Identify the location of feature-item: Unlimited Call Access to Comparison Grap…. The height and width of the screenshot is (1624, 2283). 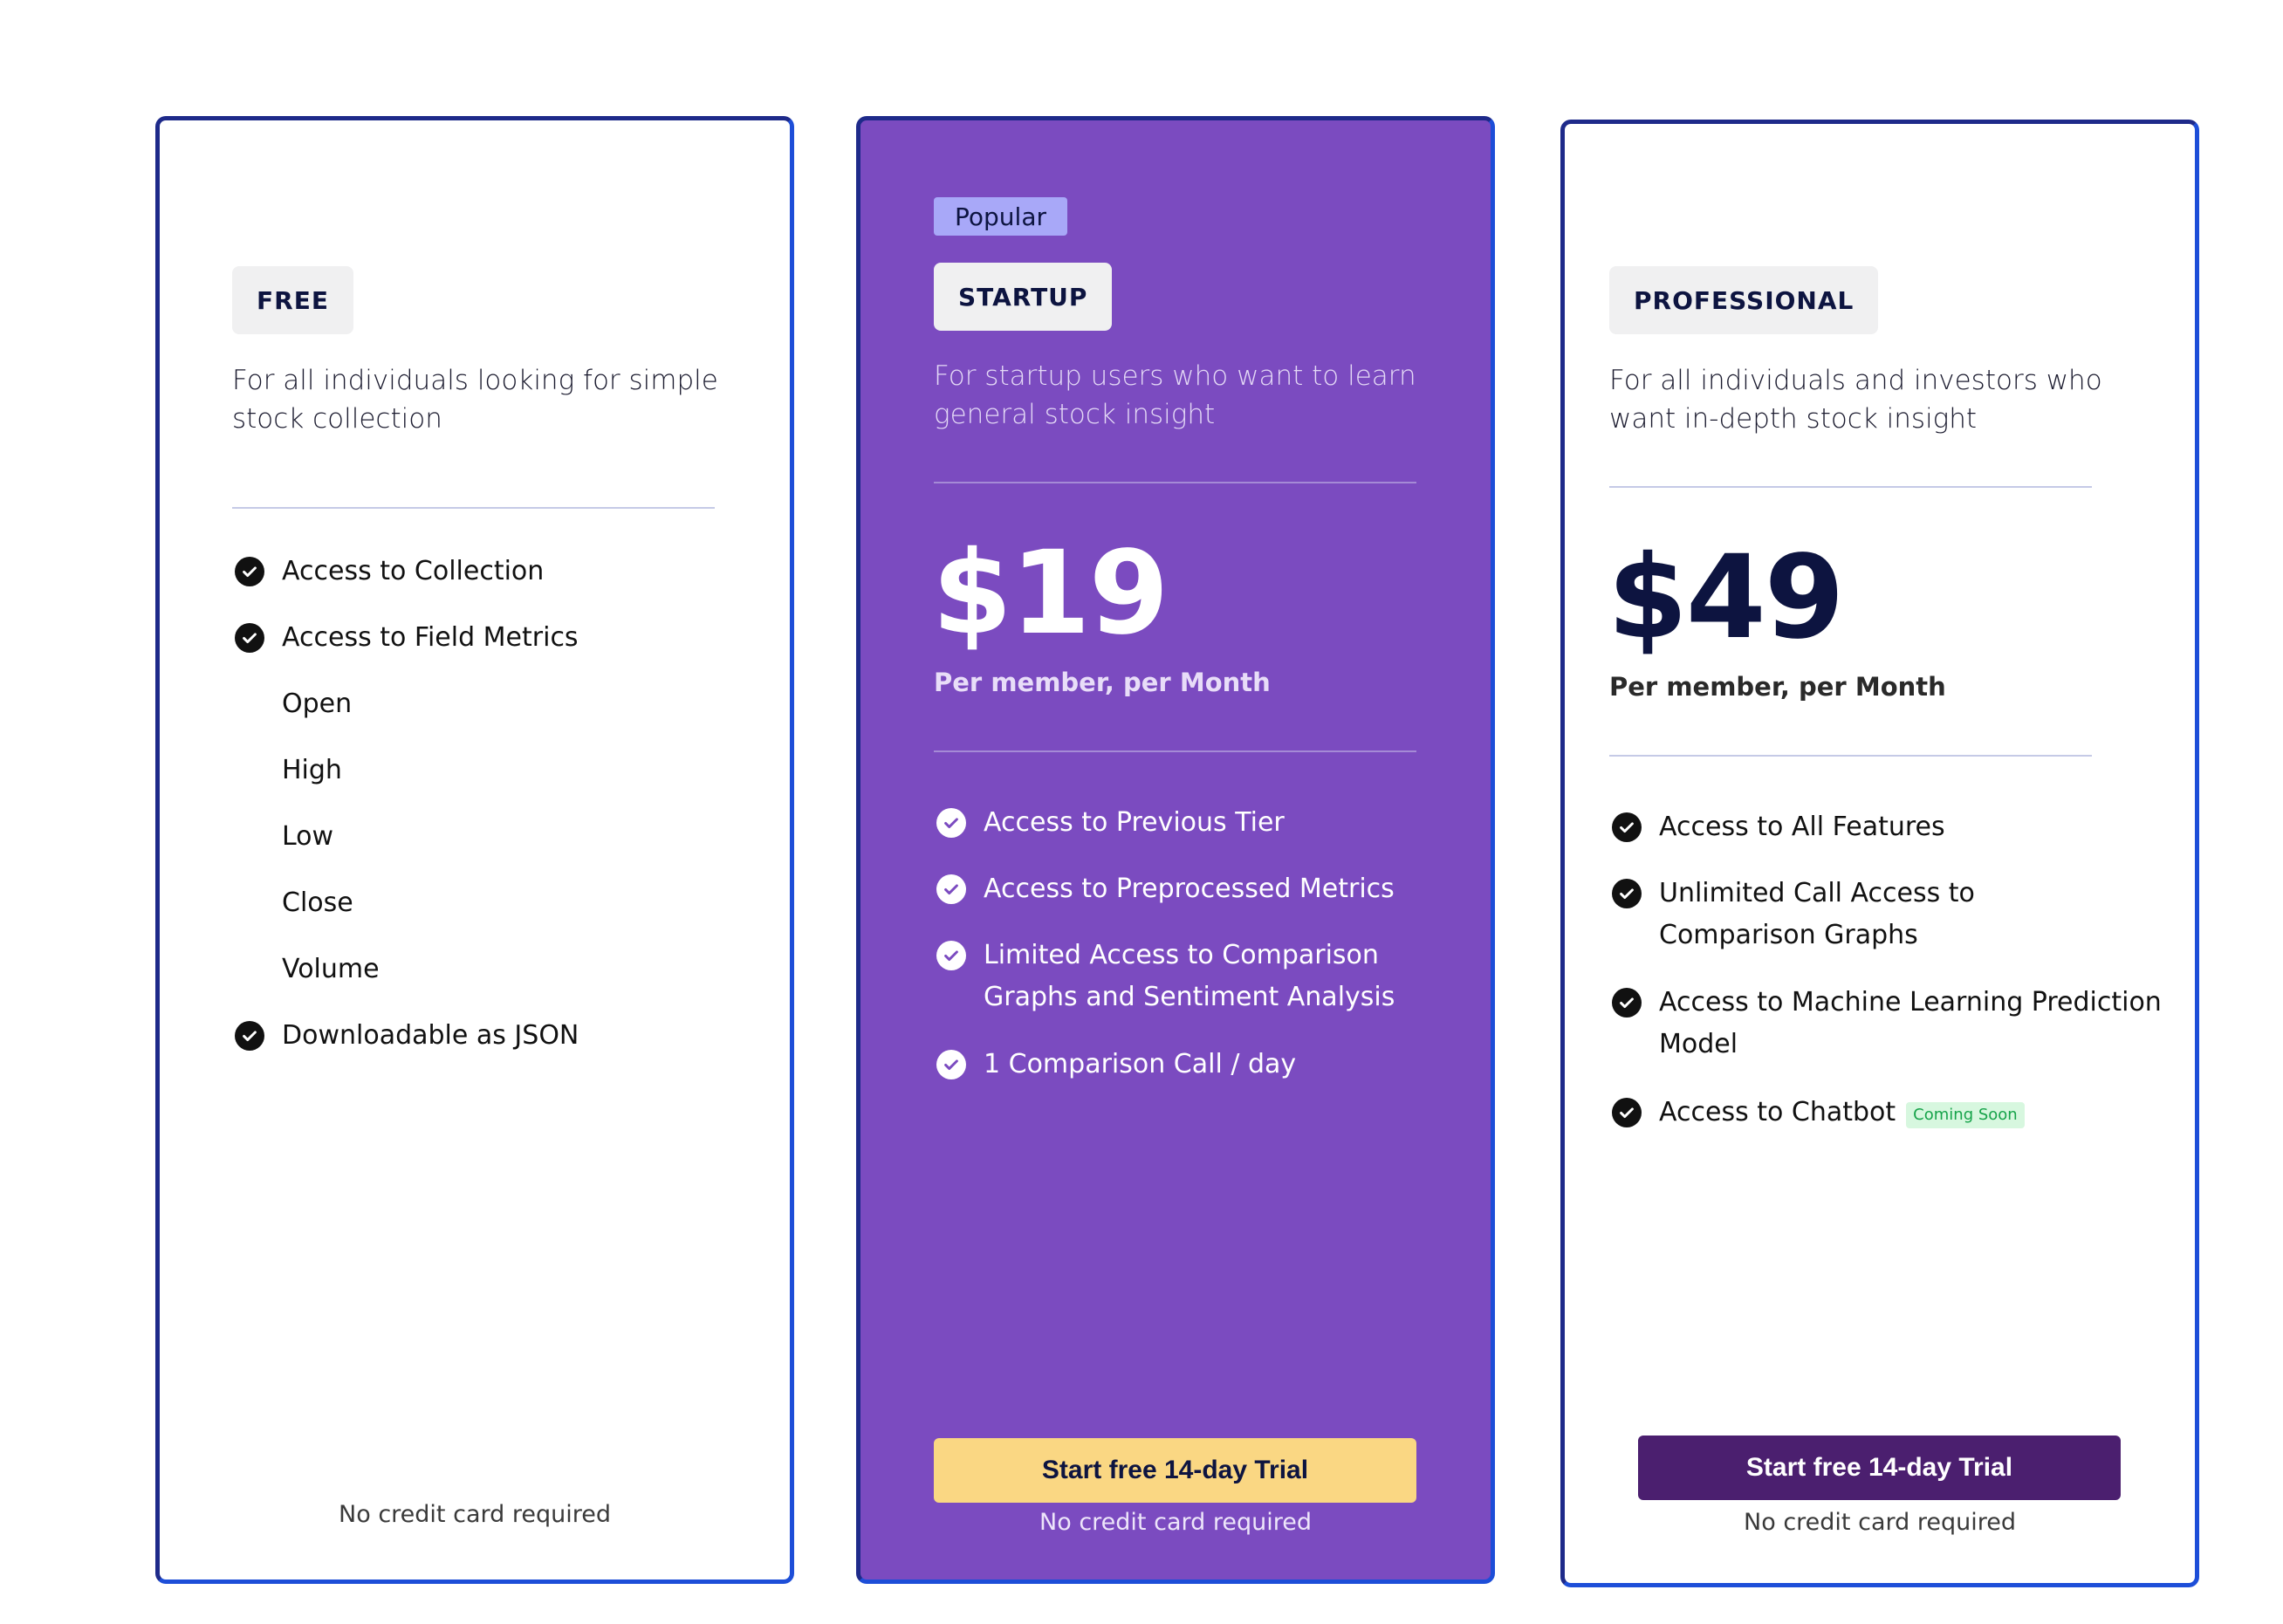
(1821, 914).